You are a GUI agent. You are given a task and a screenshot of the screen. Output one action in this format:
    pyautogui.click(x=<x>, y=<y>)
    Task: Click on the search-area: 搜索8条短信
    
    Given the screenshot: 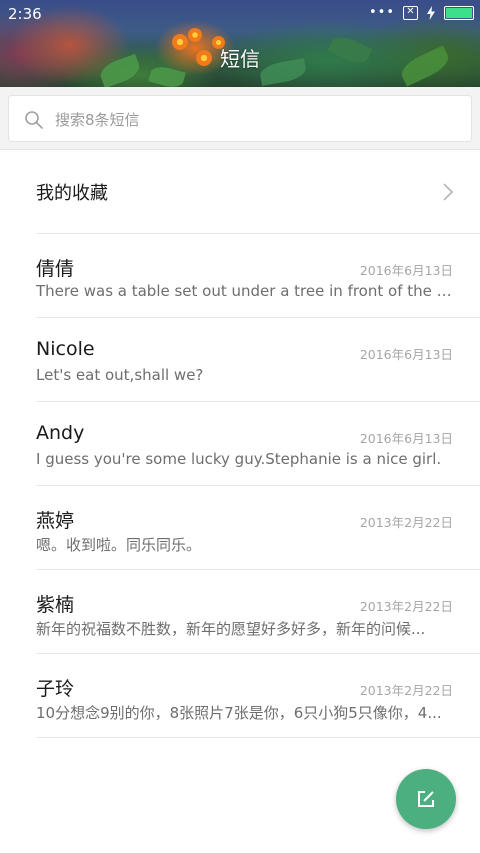 What is the action you would take?
    pyautogui.click(x=240, y=118)
    